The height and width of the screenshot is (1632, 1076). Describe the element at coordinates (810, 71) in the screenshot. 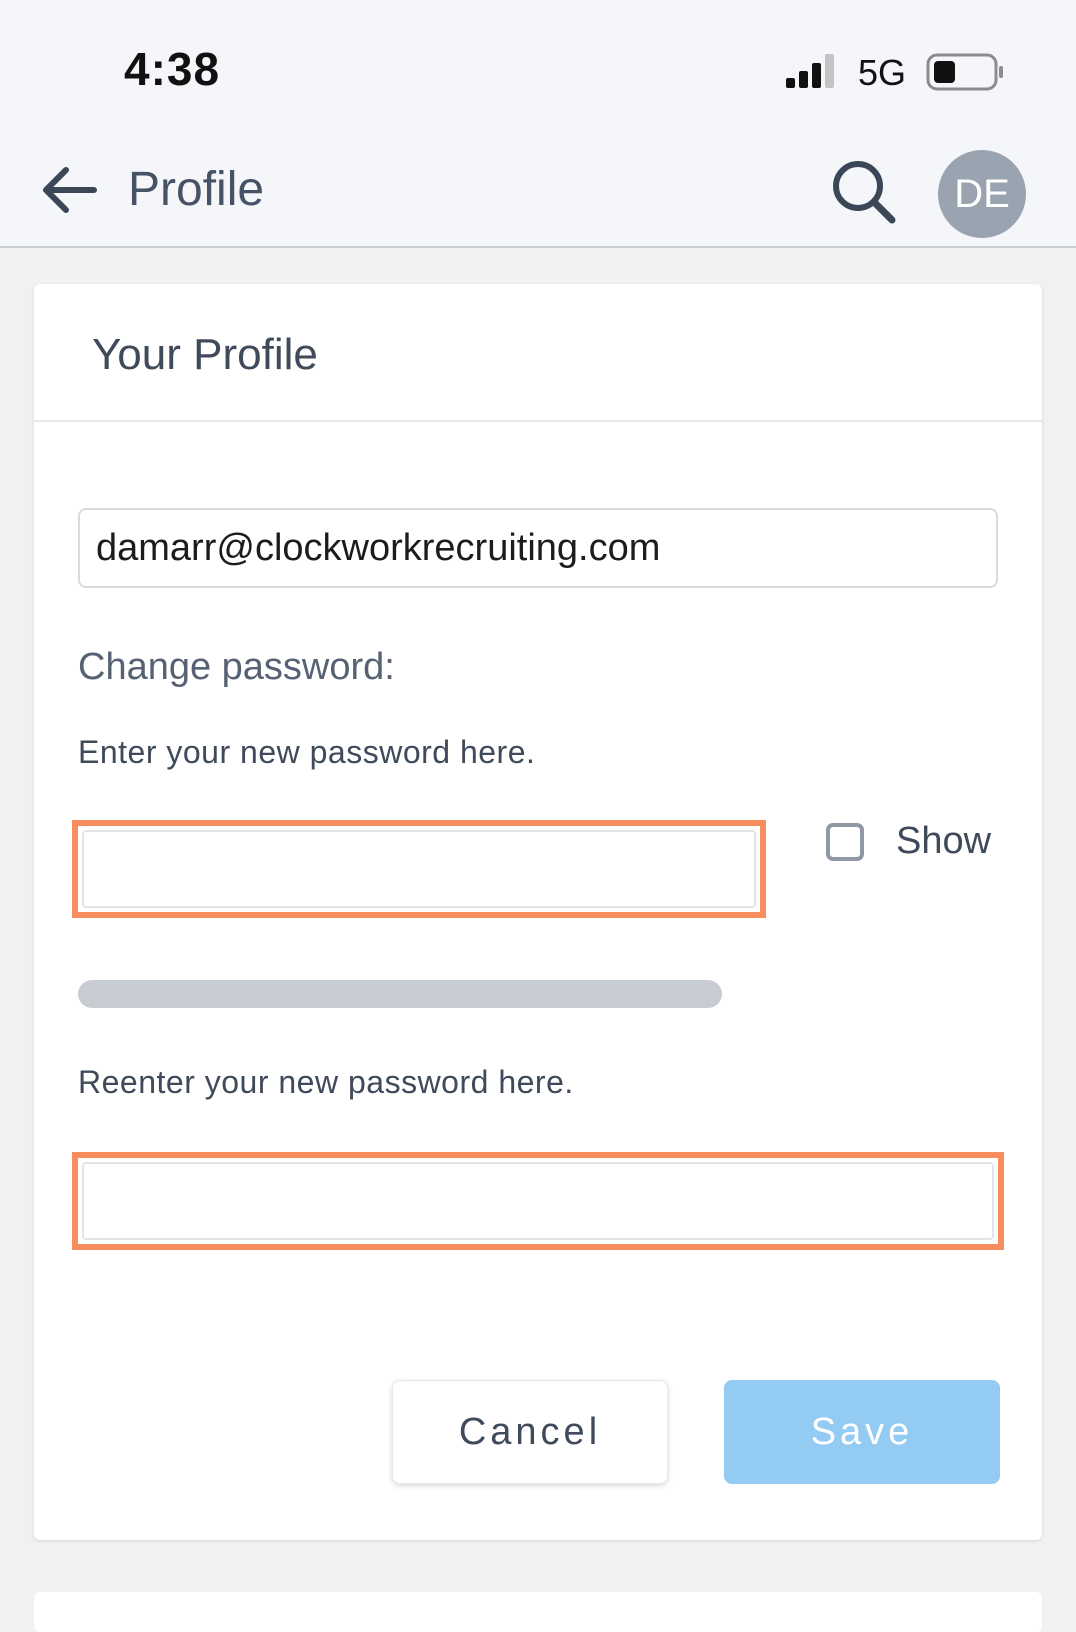

I see `cellular-signal-icon` at that location.